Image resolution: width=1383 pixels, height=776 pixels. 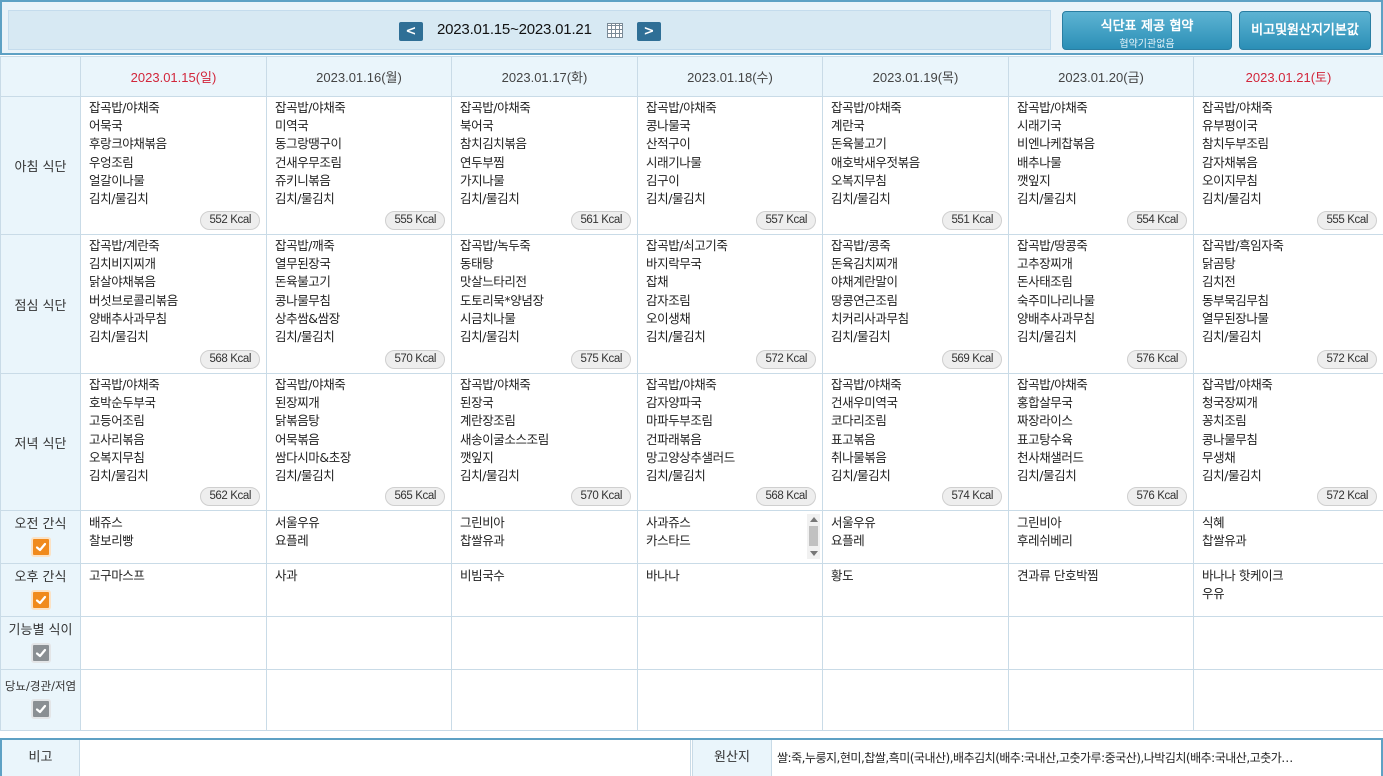 I want to click on snack-cell: 견과류 단호박찜, so click(x=1101, y=590).